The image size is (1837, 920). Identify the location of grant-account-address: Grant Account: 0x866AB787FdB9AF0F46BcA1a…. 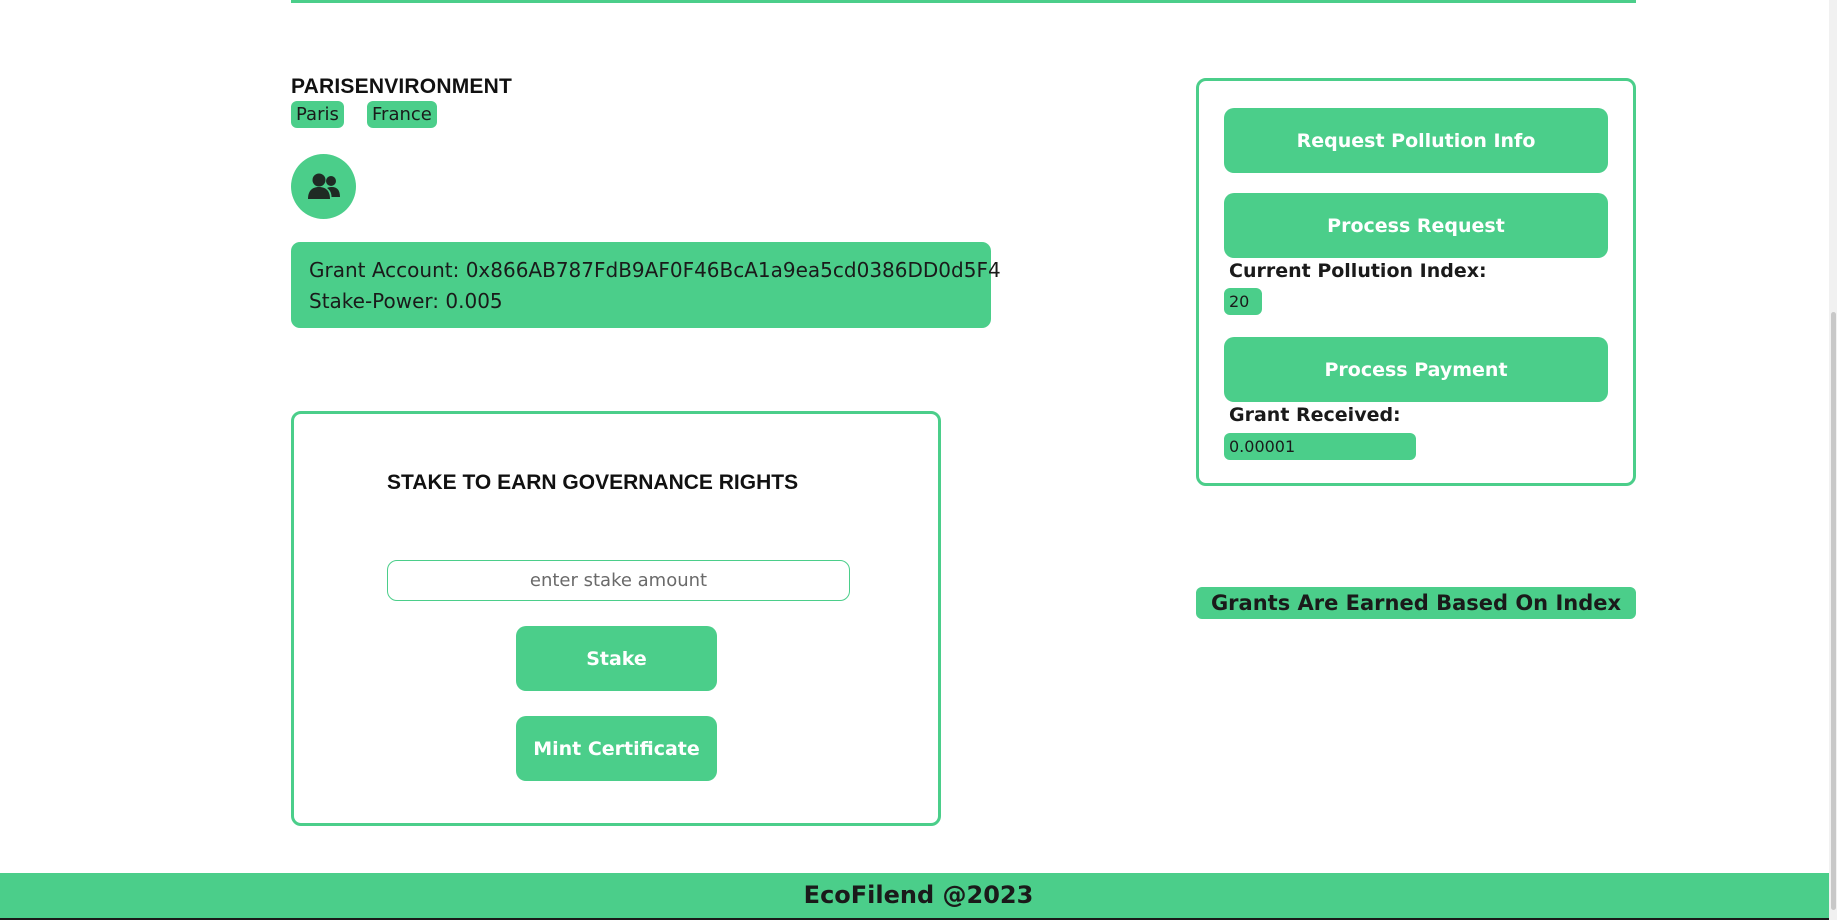
(655, 270).